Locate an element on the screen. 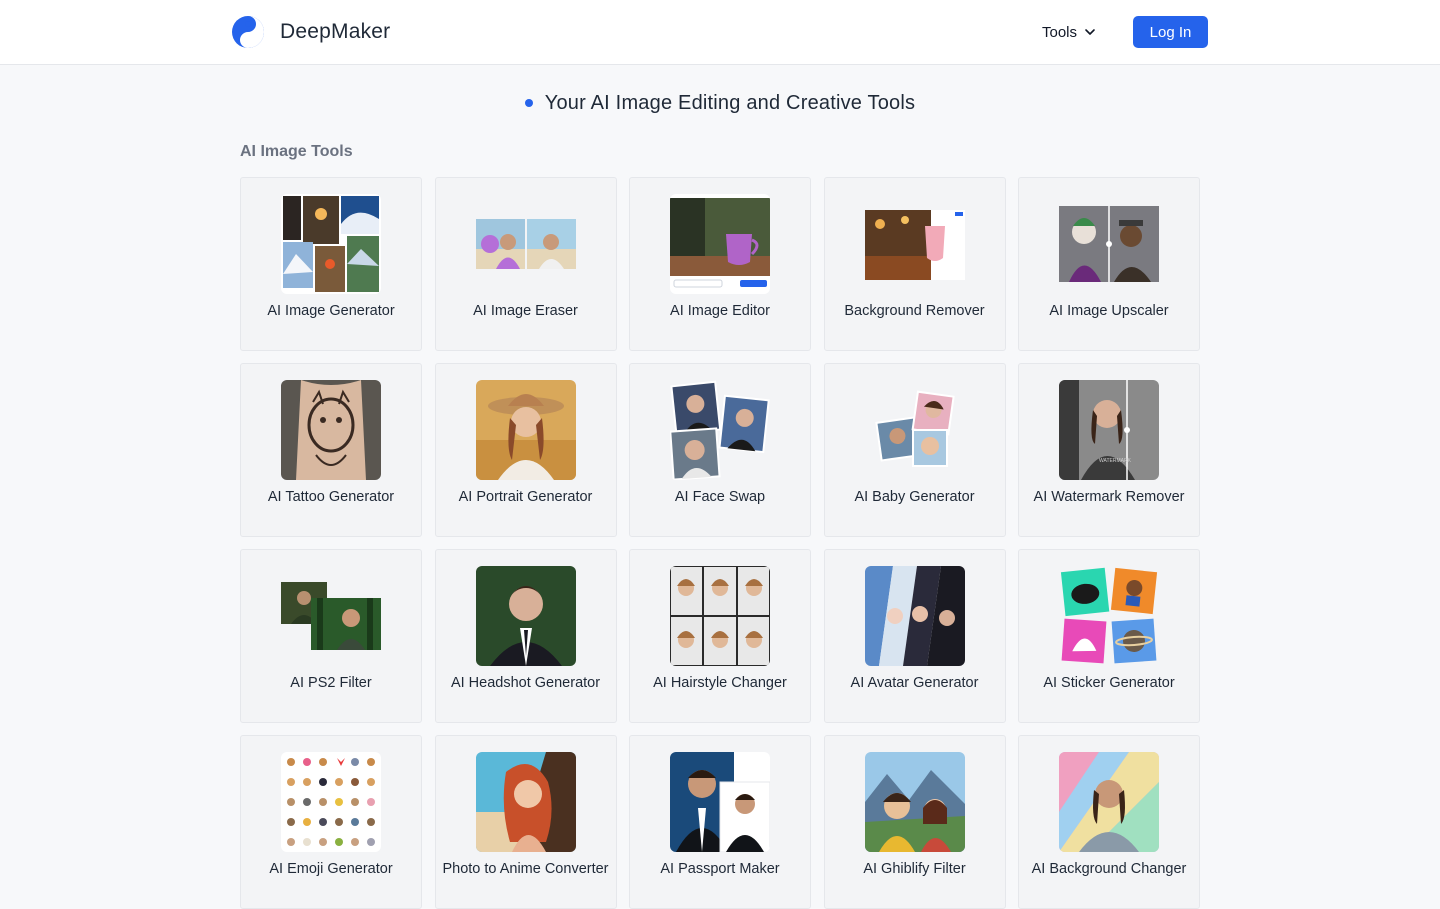 This screenshot has width=1440, height=909. tool-card-tattoo-generator: AI Tattoo Generator is located at coordinates (331, 450).